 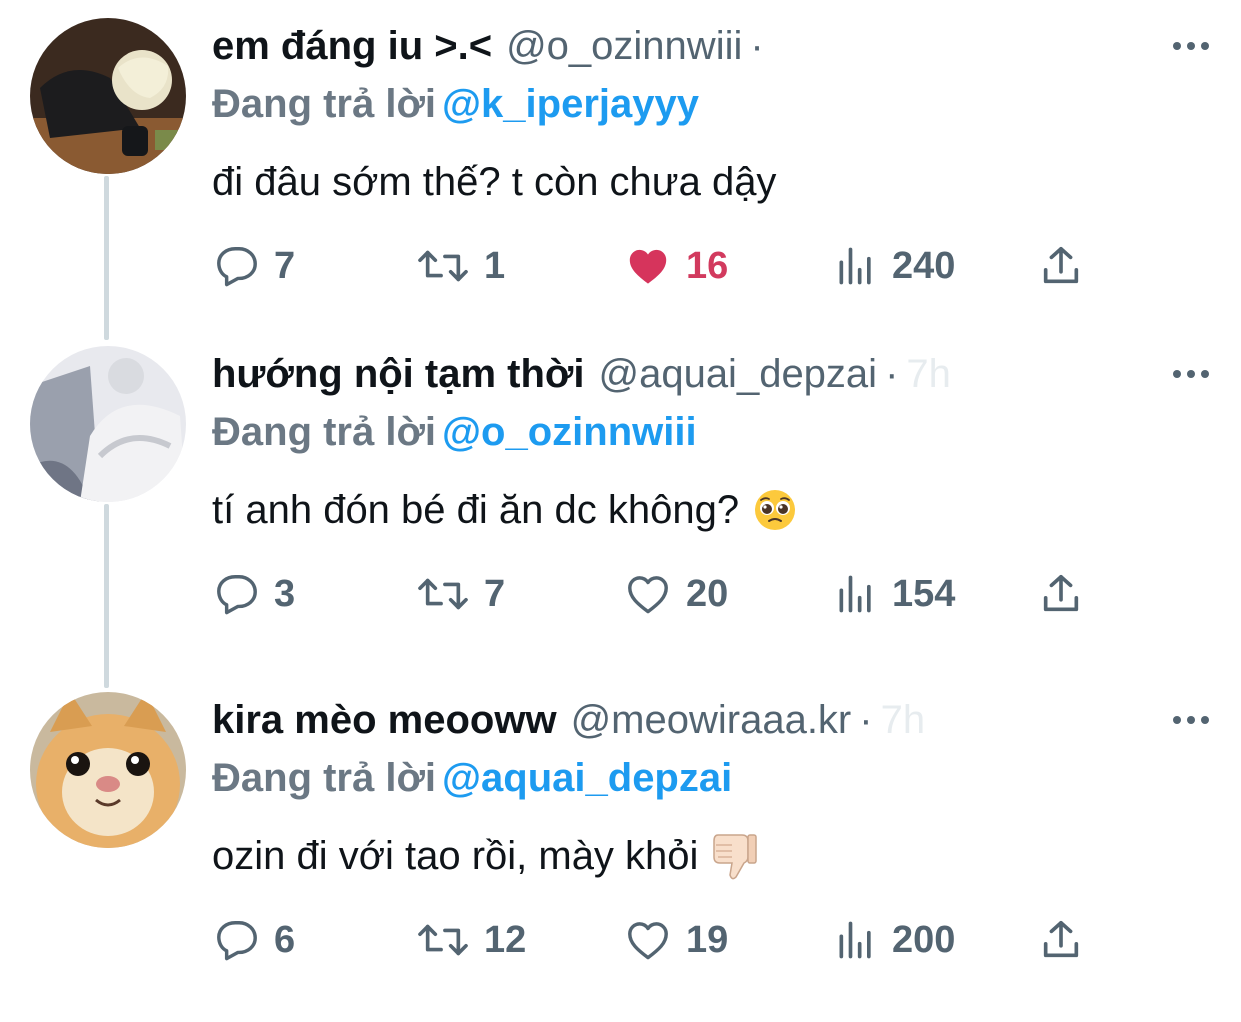 I want to click on retweet-button: 1, so click(x=460, y=266).